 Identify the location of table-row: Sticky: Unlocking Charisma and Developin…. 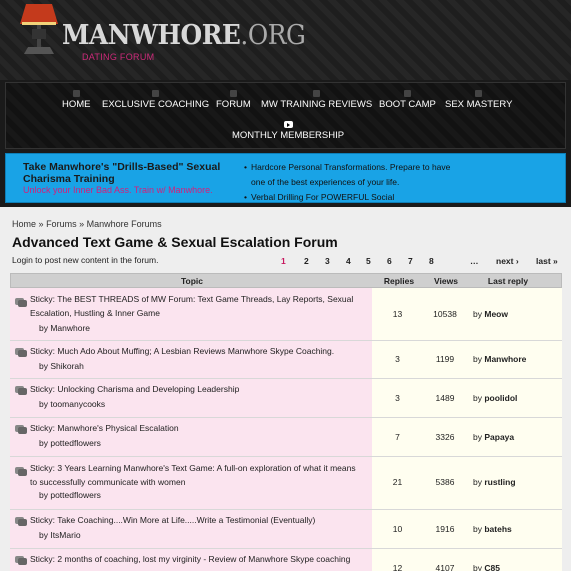
(286, 398).